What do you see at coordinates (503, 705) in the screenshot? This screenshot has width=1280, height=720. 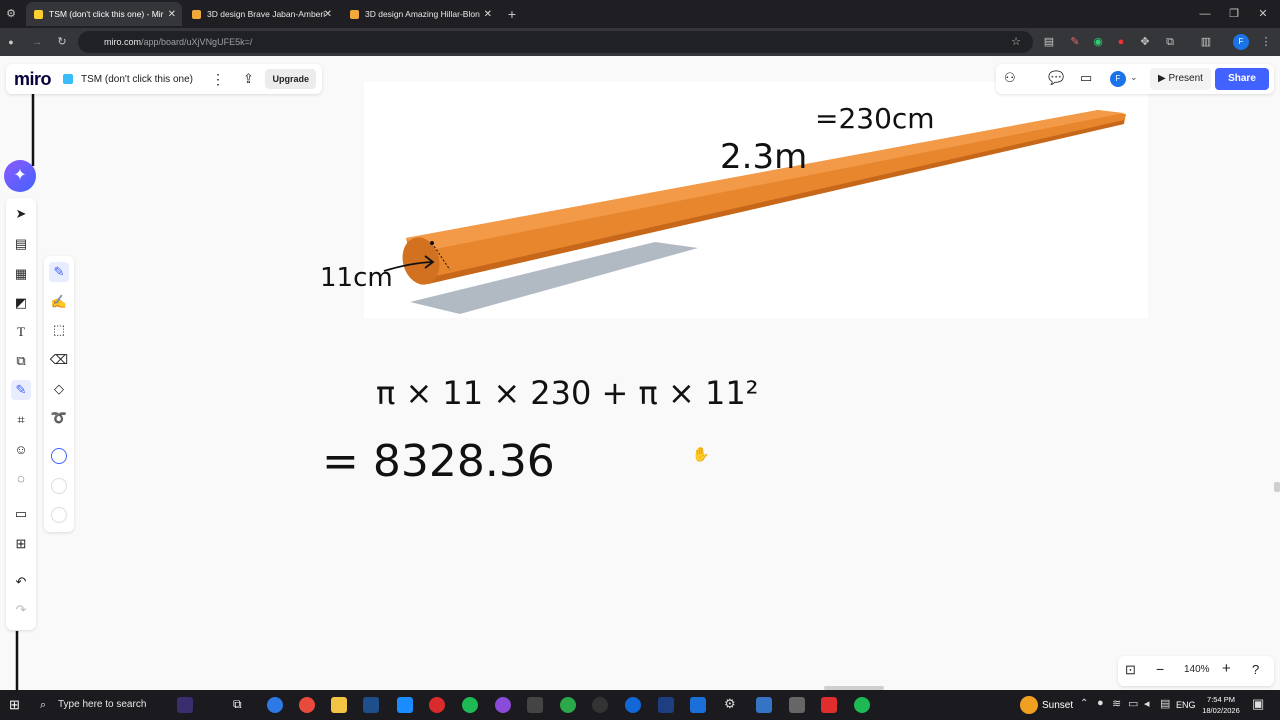 I see `app-purple-icon` at bounding box center [503, 705].